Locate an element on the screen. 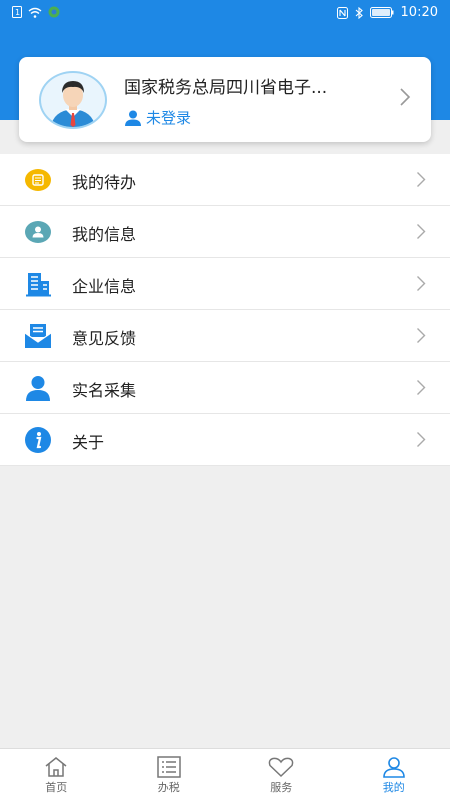  battery-icon is located at coordinates (382, 12).